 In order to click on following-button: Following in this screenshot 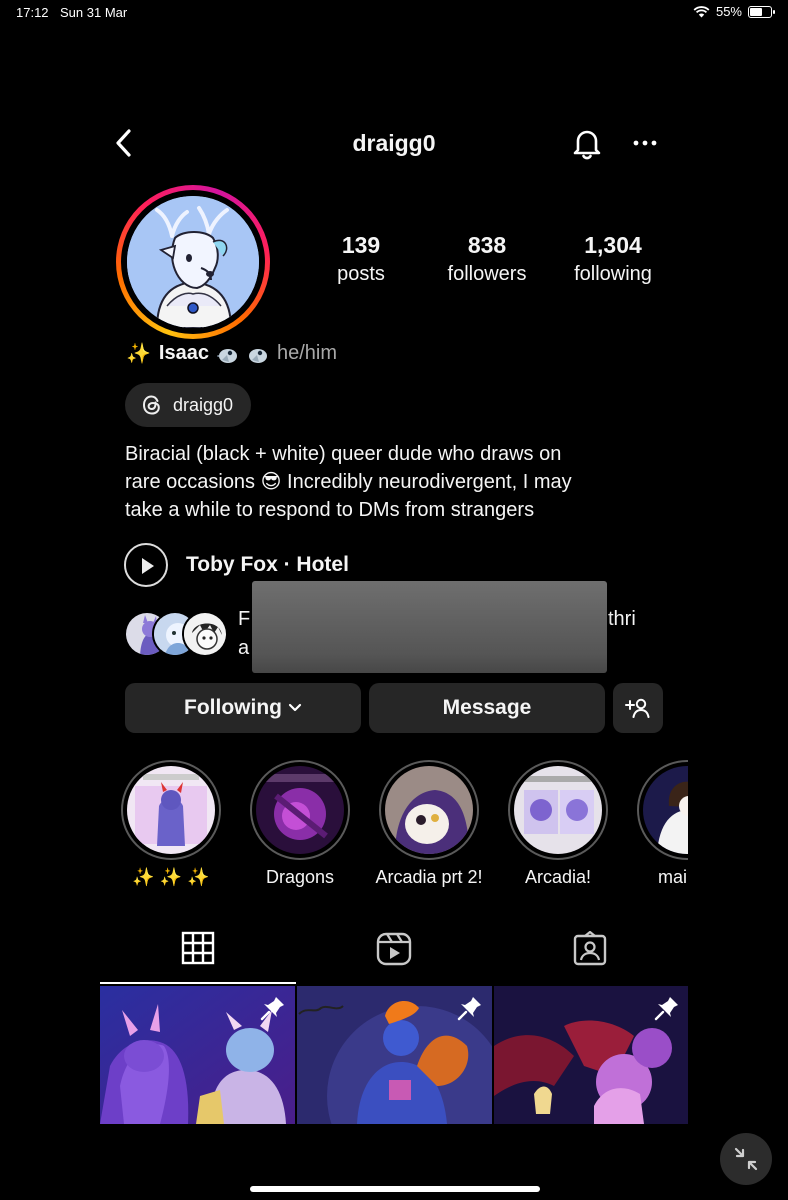, I will do `click(243, 708)`.